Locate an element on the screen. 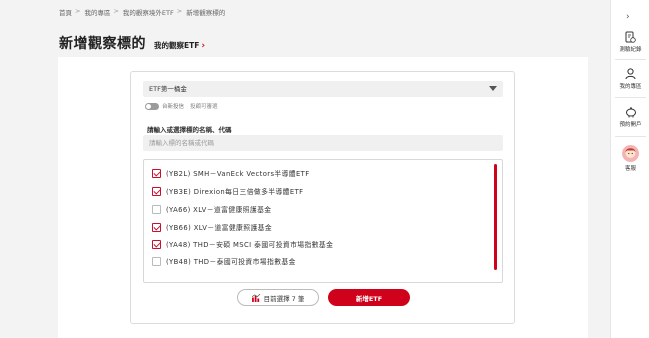 The width and height of the screenshot is (649, 338). search-input is located at coordinates (323, 143).